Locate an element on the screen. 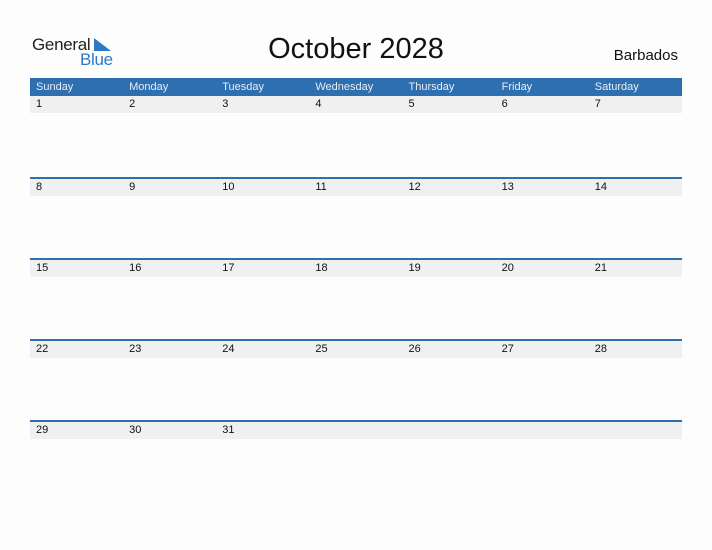 The height and width of the screenshot is (550, 712). day-cell: 18 is located at coordinates (321, 268).